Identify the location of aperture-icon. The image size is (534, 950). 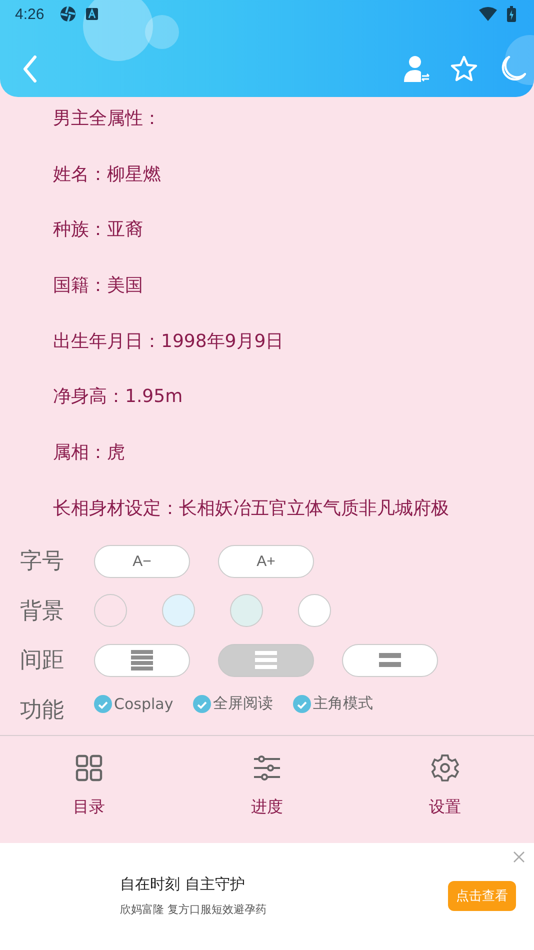
(68, 14).